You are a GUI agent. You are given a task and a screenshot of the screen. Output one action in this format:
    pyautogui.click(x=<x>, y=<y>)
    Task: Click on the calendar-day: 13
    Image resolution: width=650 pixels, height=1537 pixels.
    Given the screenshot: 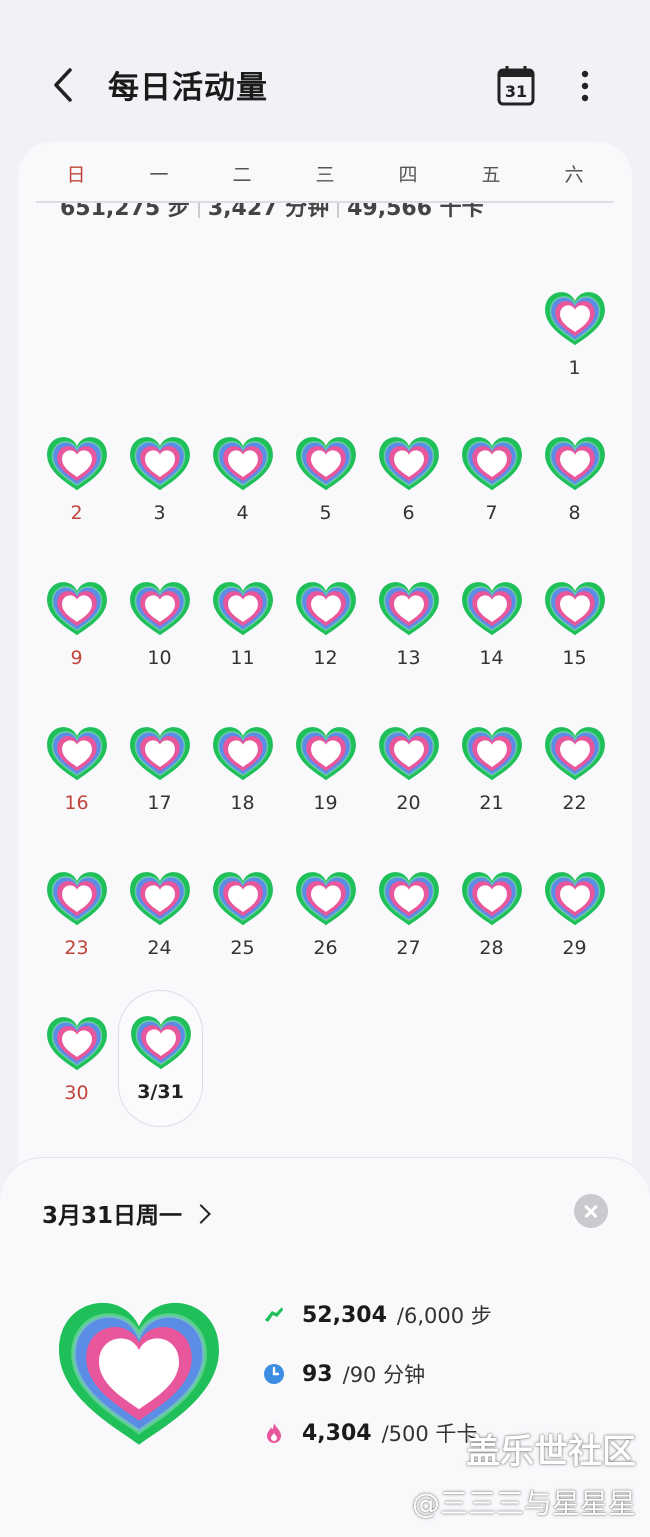 What is the action you would take?
    pyautogui.click(x=408, y=644)
    